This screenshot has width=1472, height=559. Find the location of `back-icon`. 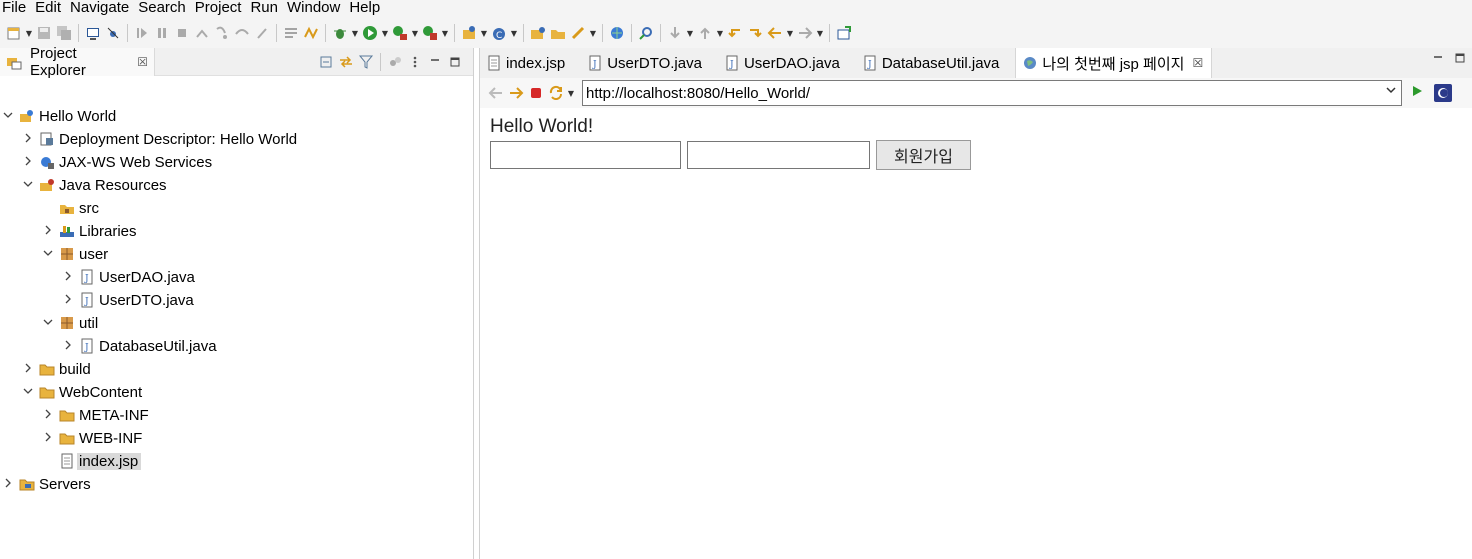

back-icon is located at coordinates (775, 33).